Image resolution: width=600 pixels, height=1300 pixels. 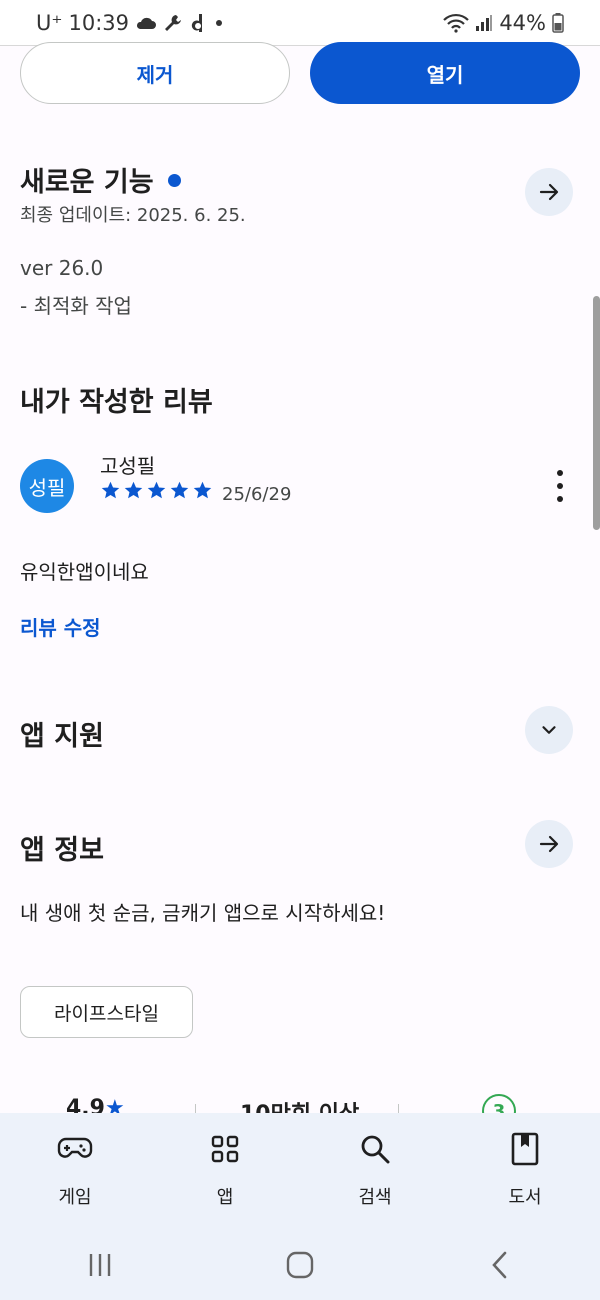 What do you see at coordinates (225, 1171) in the screenshot?
I see `nav-item-apps: 앱` at bounding box center [225, 1171].